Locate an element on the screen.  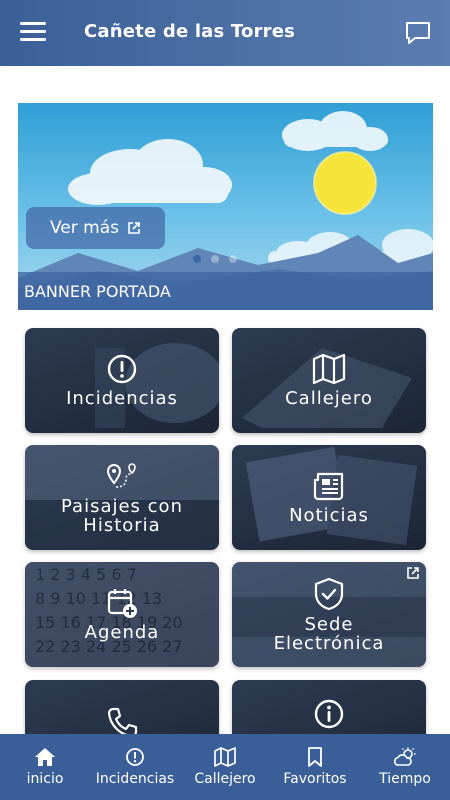
tile-noticias: Noticias is located at coordinates (329, 497).